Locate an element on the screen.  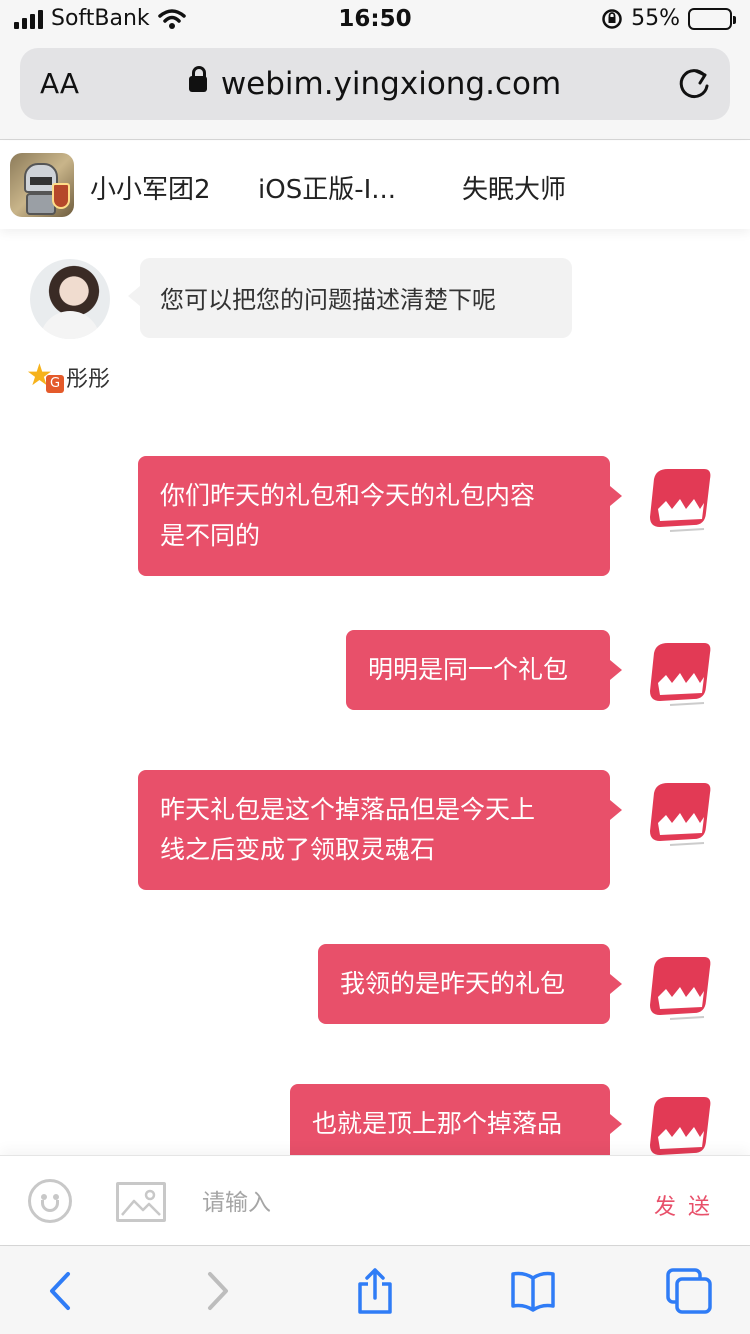
message-line: 你们昨天的礼包和今天的礼包内容 is located at coordinates (348, 495).